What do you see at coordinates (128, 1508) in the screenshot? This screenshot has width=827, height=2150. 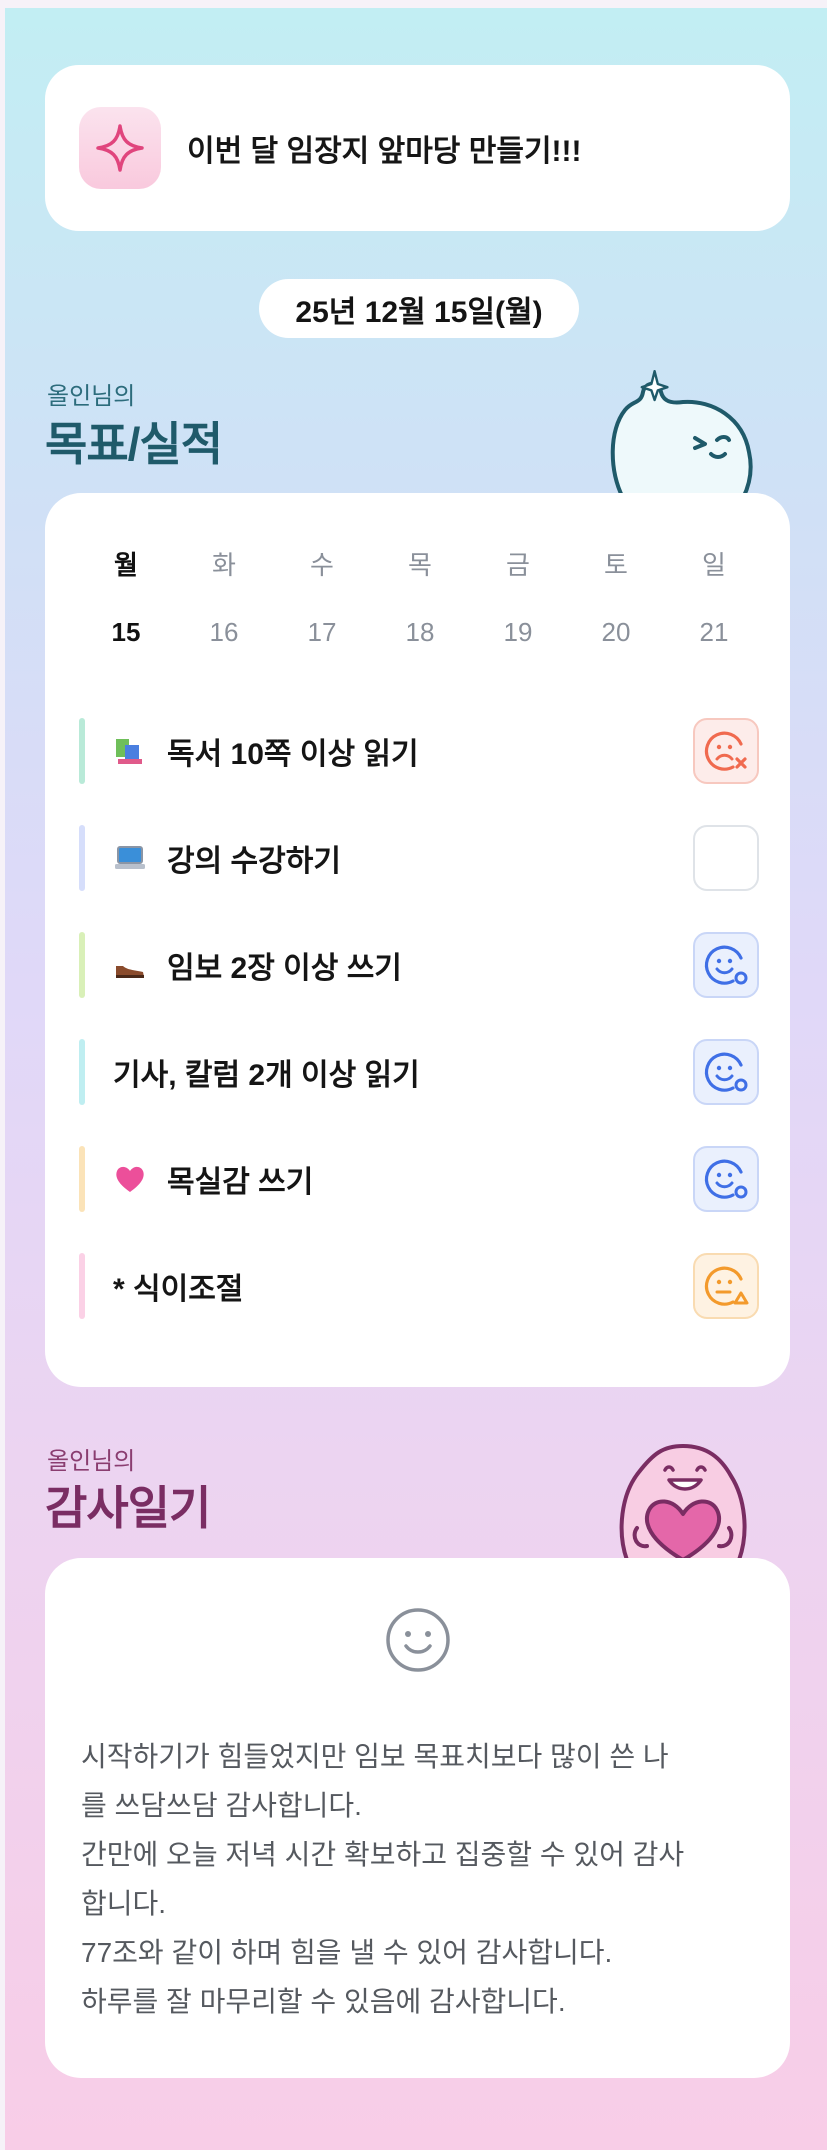 I see `diary-section-title: 감사일기` at bounding box center [128, 1508].